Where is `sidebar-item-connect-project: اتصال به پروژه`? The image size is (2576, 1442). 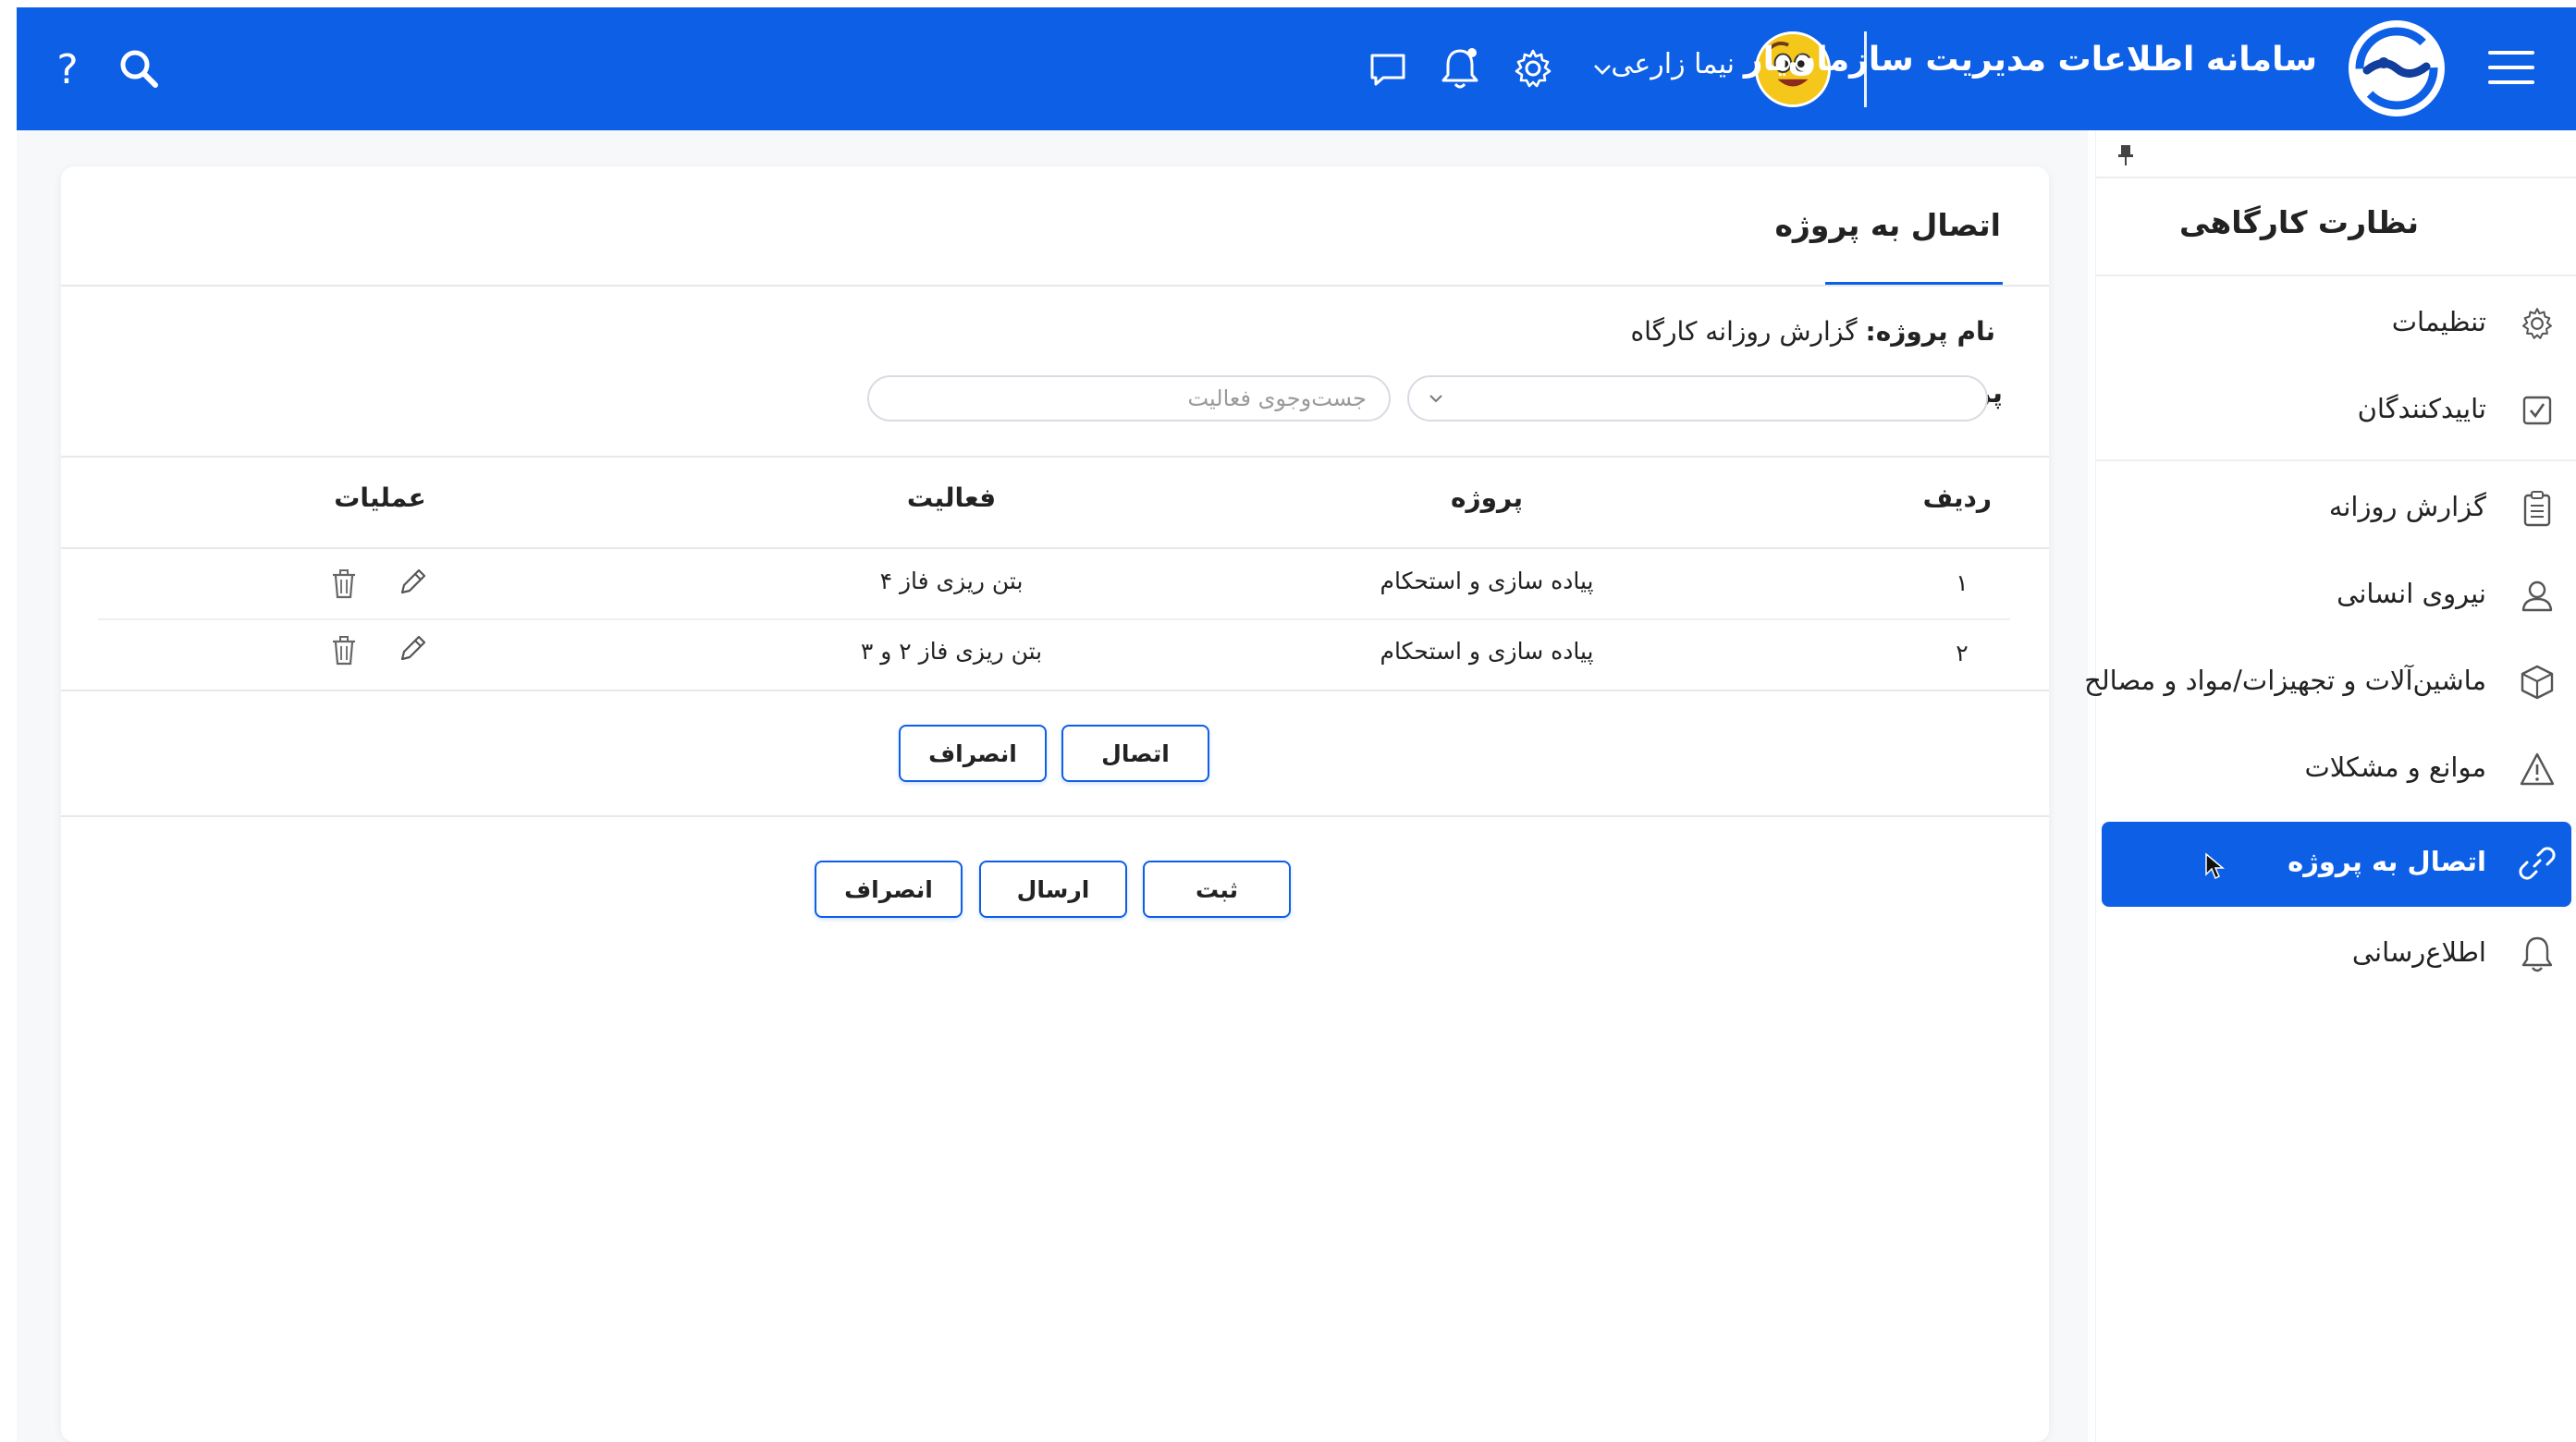 sidebar-item-connect-project: اتصال به پروژه is located at coordinates (2336, 864).